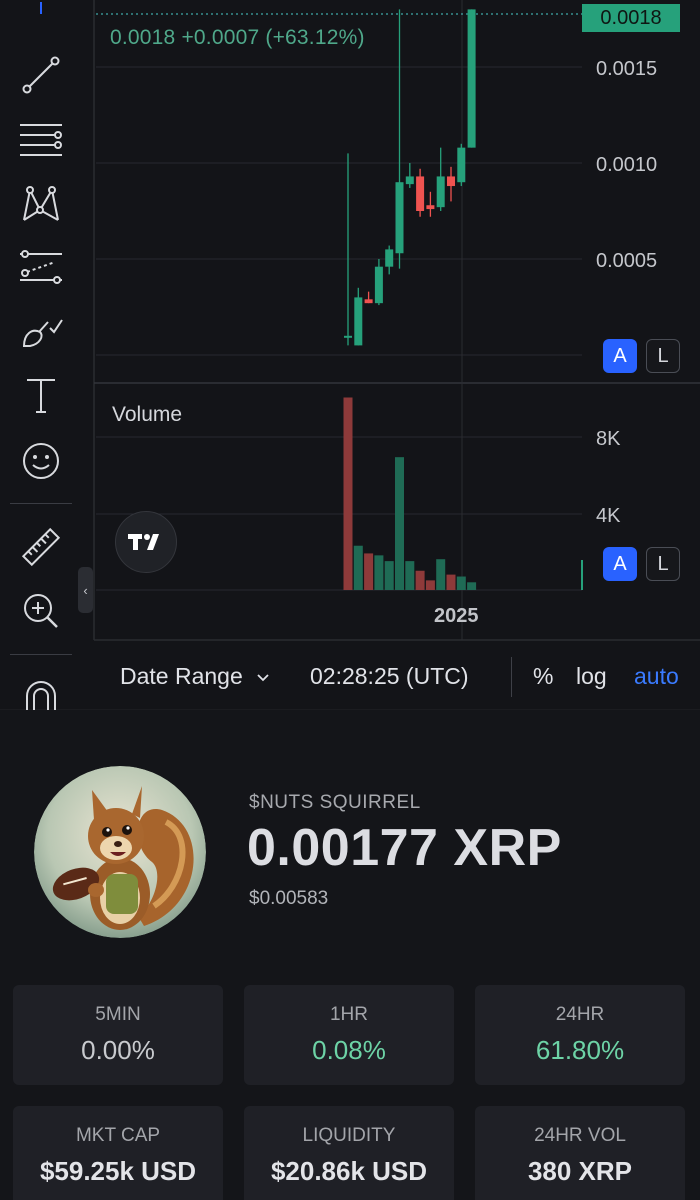  What do you see at coordinates (626, 69) in the screenshot?
I see `price-tick-label: 0.0015` at bounding box center [626, 69].